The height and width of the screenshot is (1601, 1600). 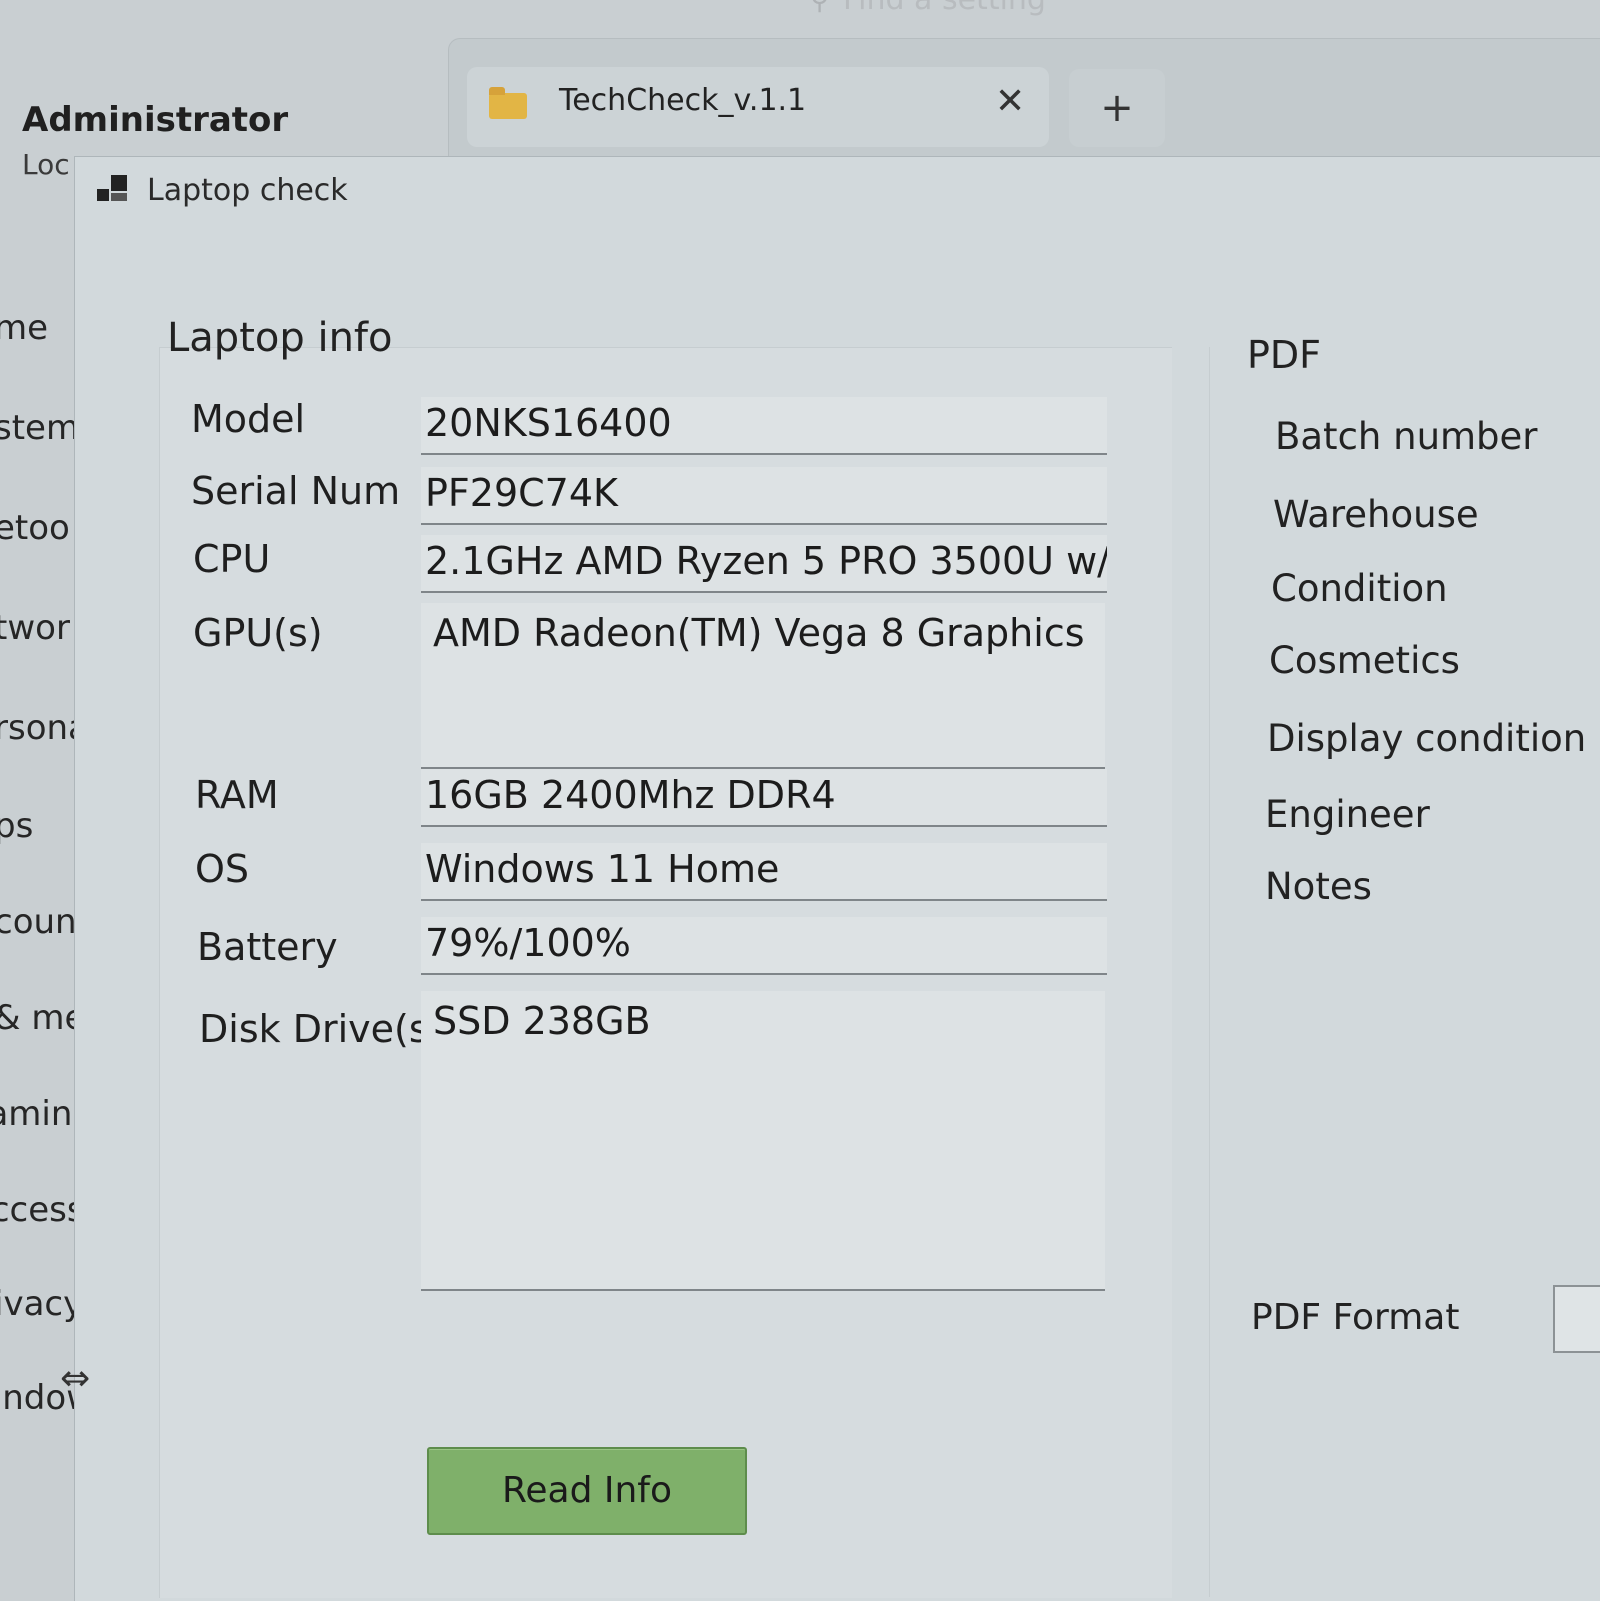 I want to click on battery-label: Battery, so click(x=267, y=947).